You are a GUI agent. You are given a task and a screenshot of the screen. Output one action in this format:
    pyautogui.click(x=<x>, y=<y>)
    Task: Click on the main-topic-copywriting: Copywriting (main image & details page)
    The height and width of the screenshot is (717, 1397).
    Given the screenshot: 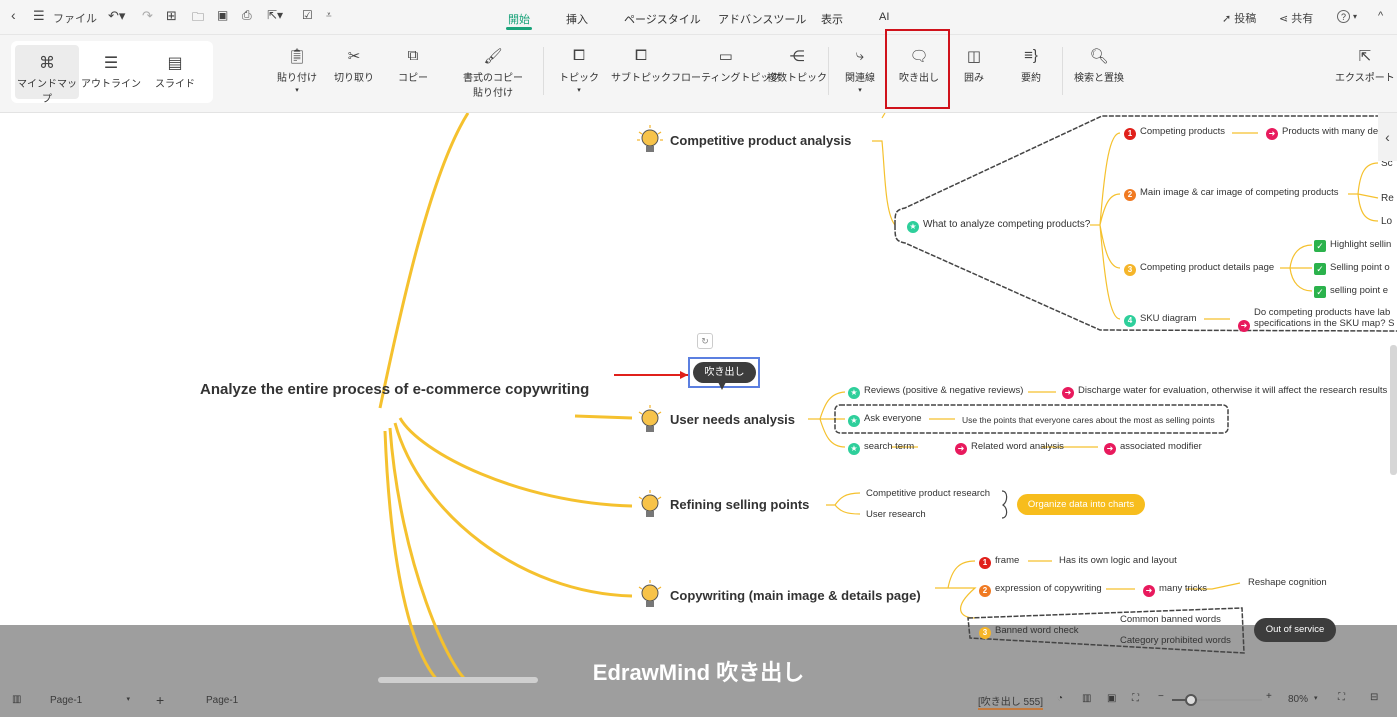 What is the action you would take?
    pyautogui.click(x=795, y=595)
    